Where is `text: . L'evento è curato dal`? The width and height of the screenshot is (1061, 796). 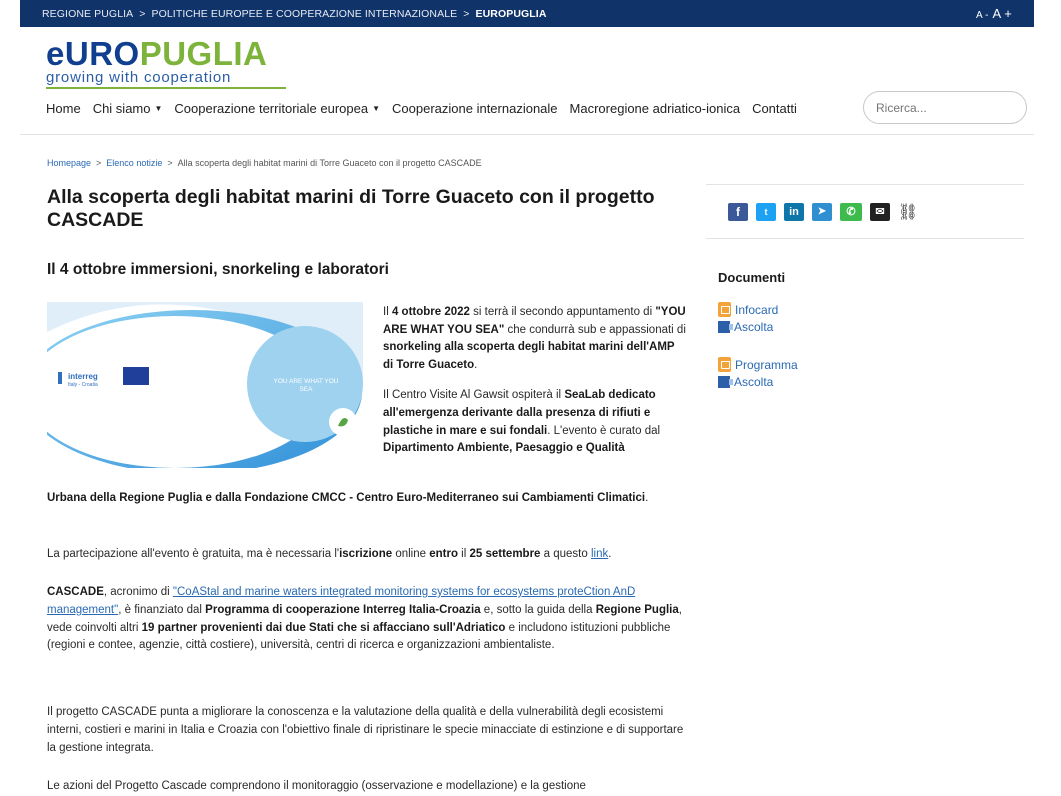
text: . L'evento è curato dal is located at coordinates (604, 430).